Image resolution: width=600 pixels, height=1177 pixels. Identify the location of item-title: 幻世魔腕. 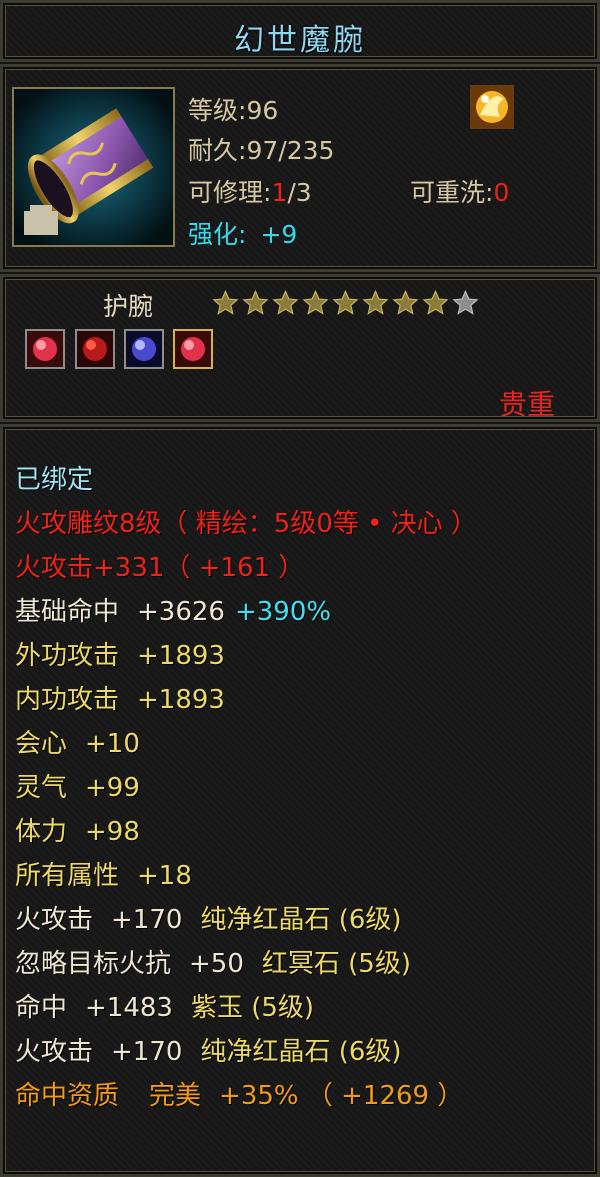
(300, 40).